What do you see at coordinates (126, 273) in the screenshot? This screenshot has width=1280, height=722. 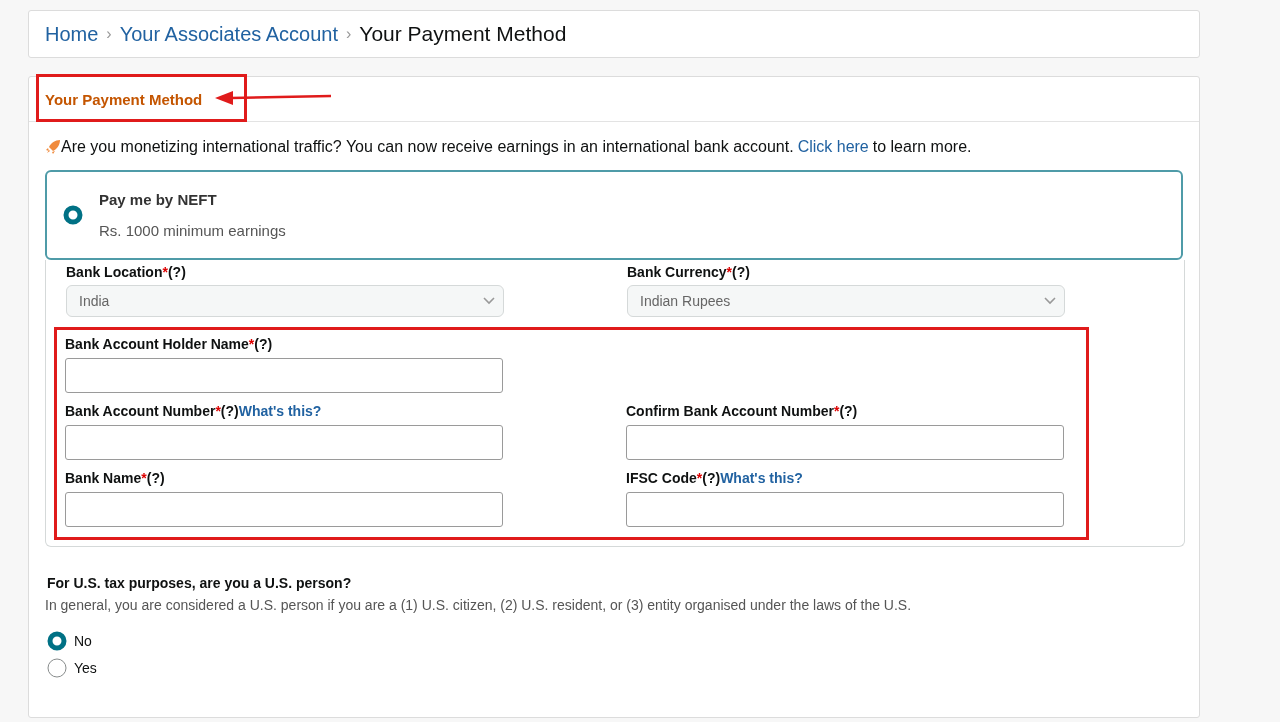 I see `field-label: Bank Location*(?)` at bounding box center [126, 273].